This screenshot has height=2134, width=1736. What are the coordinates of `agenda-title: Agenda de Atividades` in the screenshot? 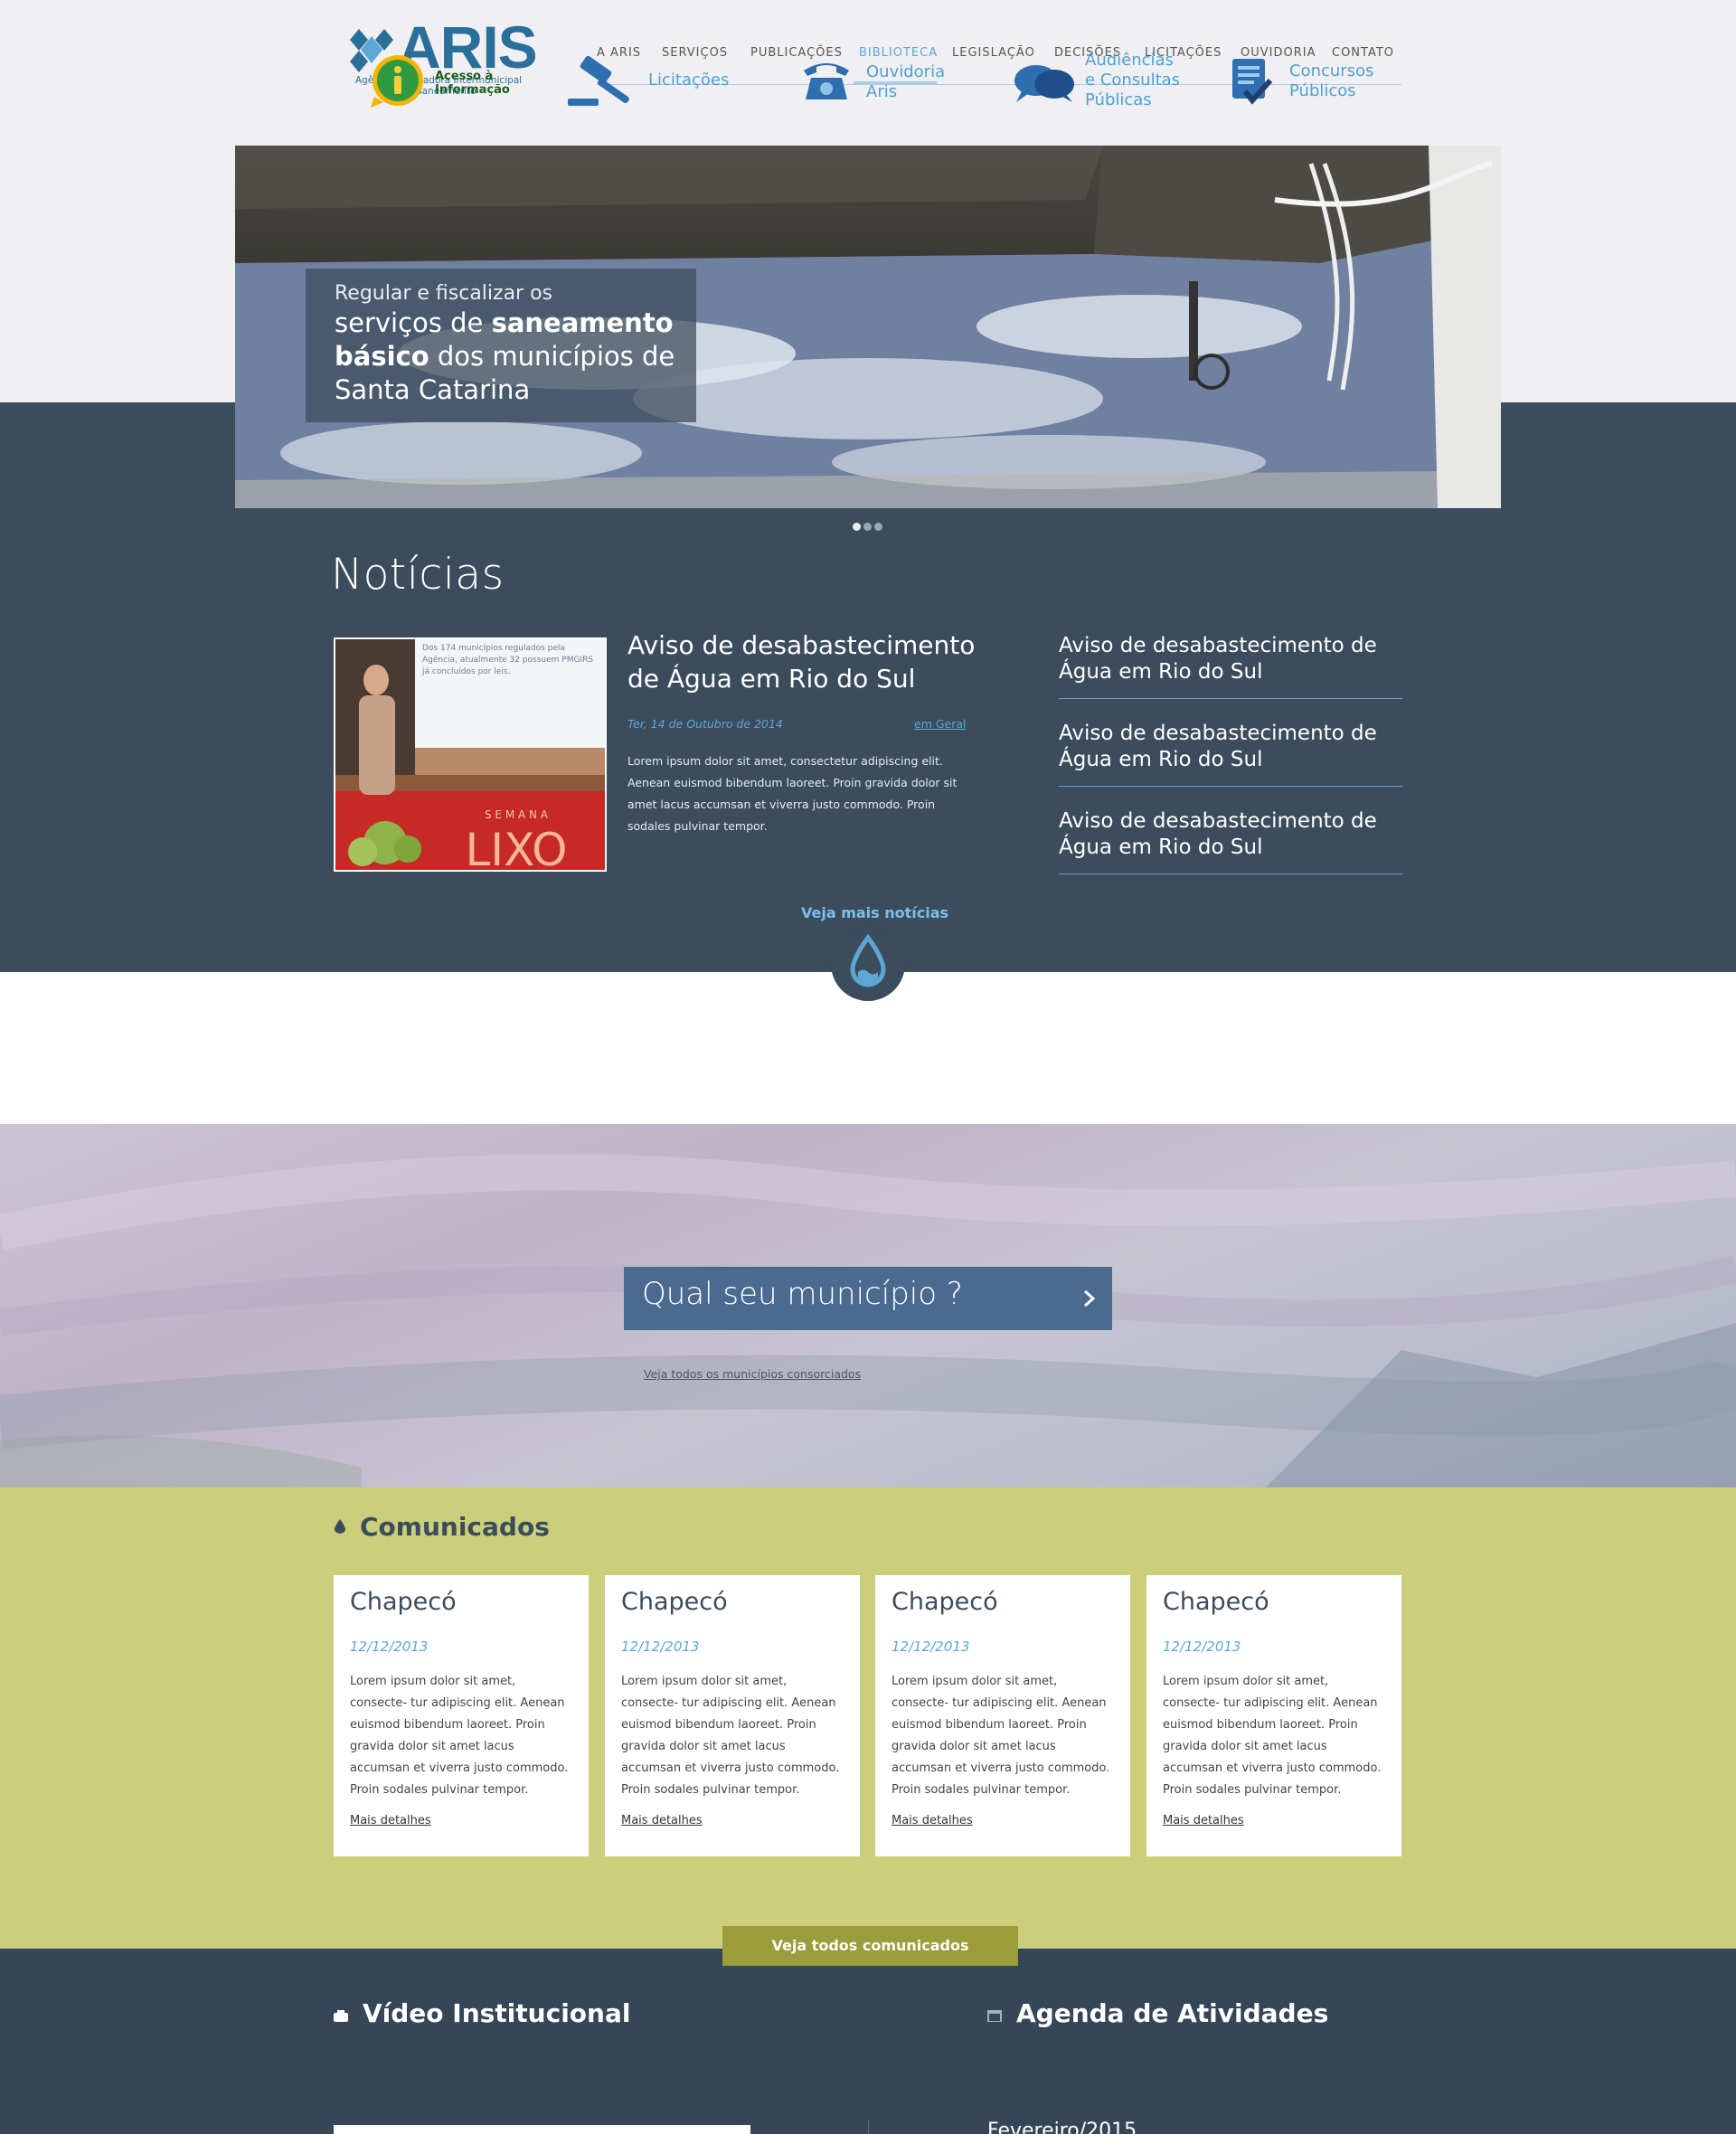 It's located at (1173, 2013).